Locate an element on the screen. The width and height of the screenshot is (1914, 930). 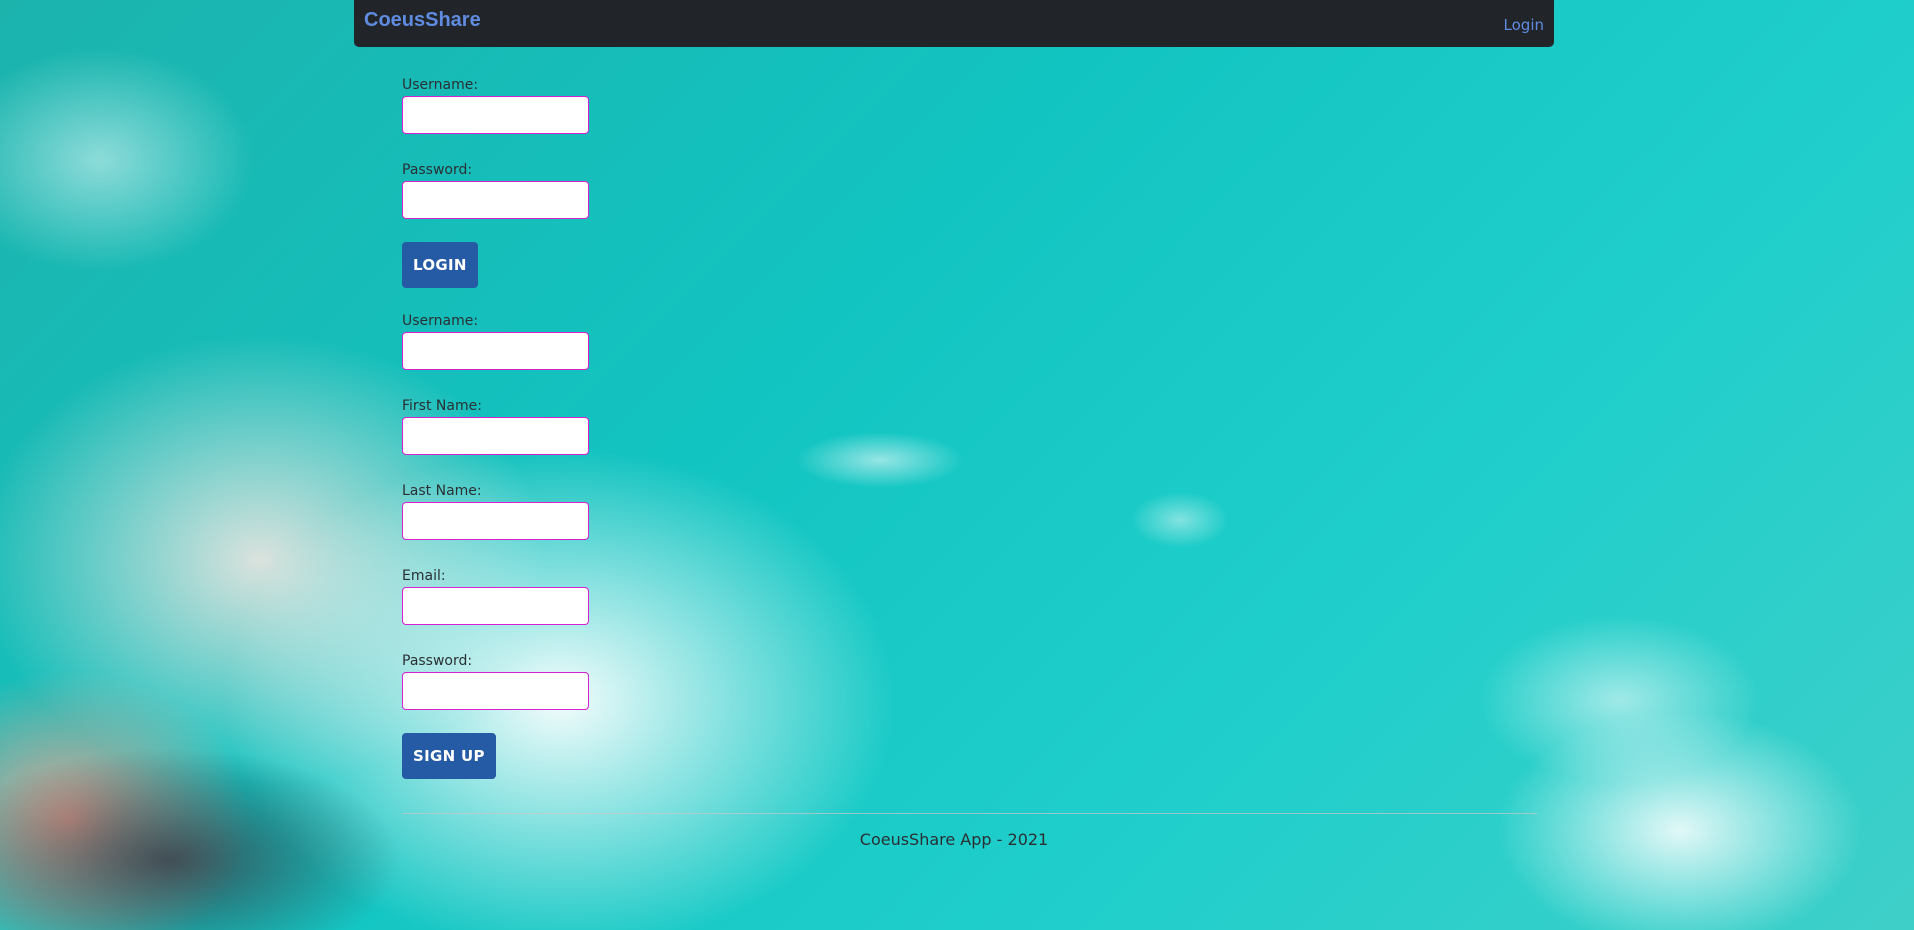
signup-password-input is located at coordinates (495, 691).